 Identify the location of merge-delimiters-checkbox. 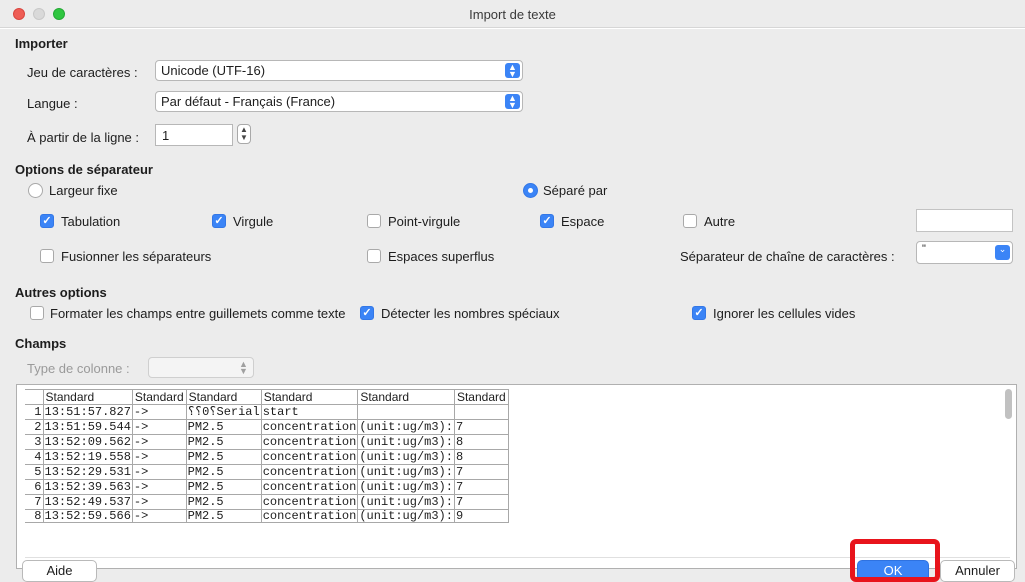
(47, 256).